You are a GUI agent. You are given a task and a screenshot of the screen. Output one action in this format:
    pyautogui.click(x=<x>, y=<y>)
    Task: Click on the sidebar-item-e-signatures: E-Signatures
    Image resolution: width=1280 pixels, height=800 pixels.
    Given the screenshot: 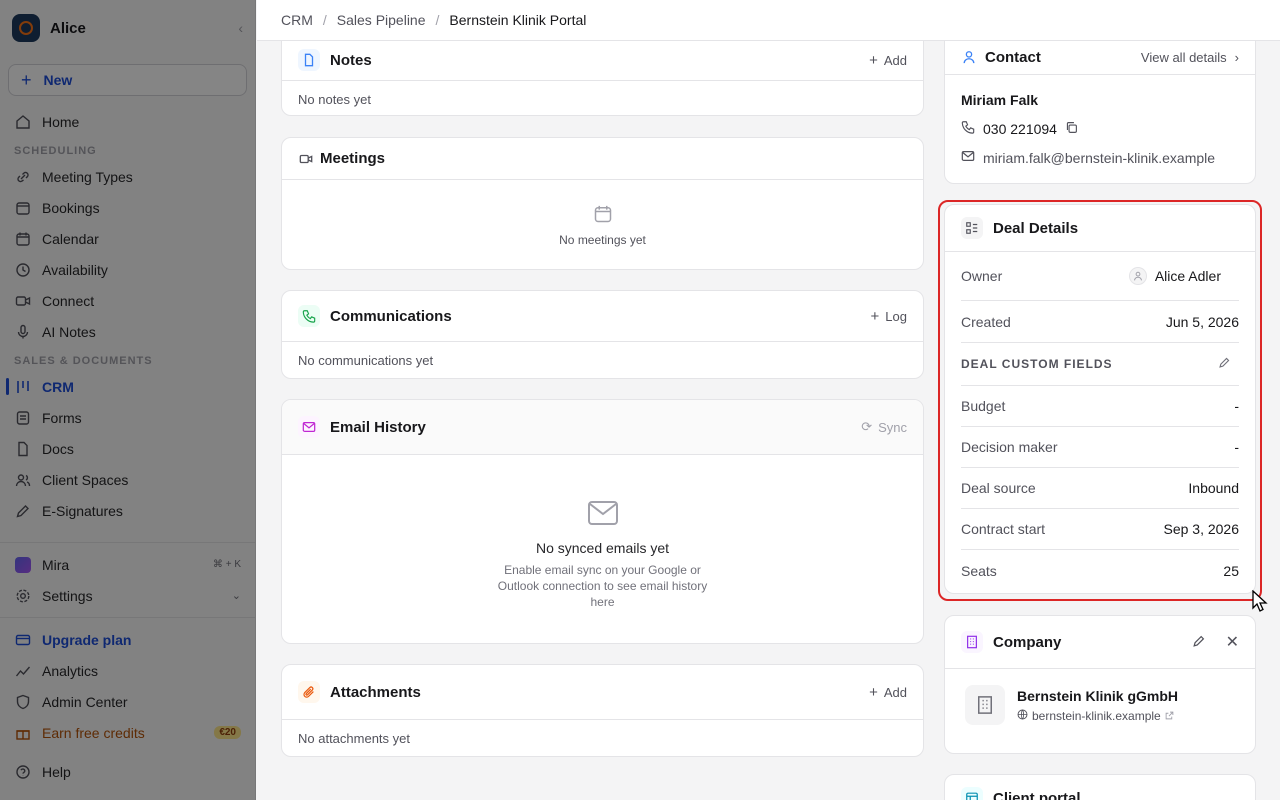 What is the action you would take?
    pyautogui.click(x=127, y=510)
    